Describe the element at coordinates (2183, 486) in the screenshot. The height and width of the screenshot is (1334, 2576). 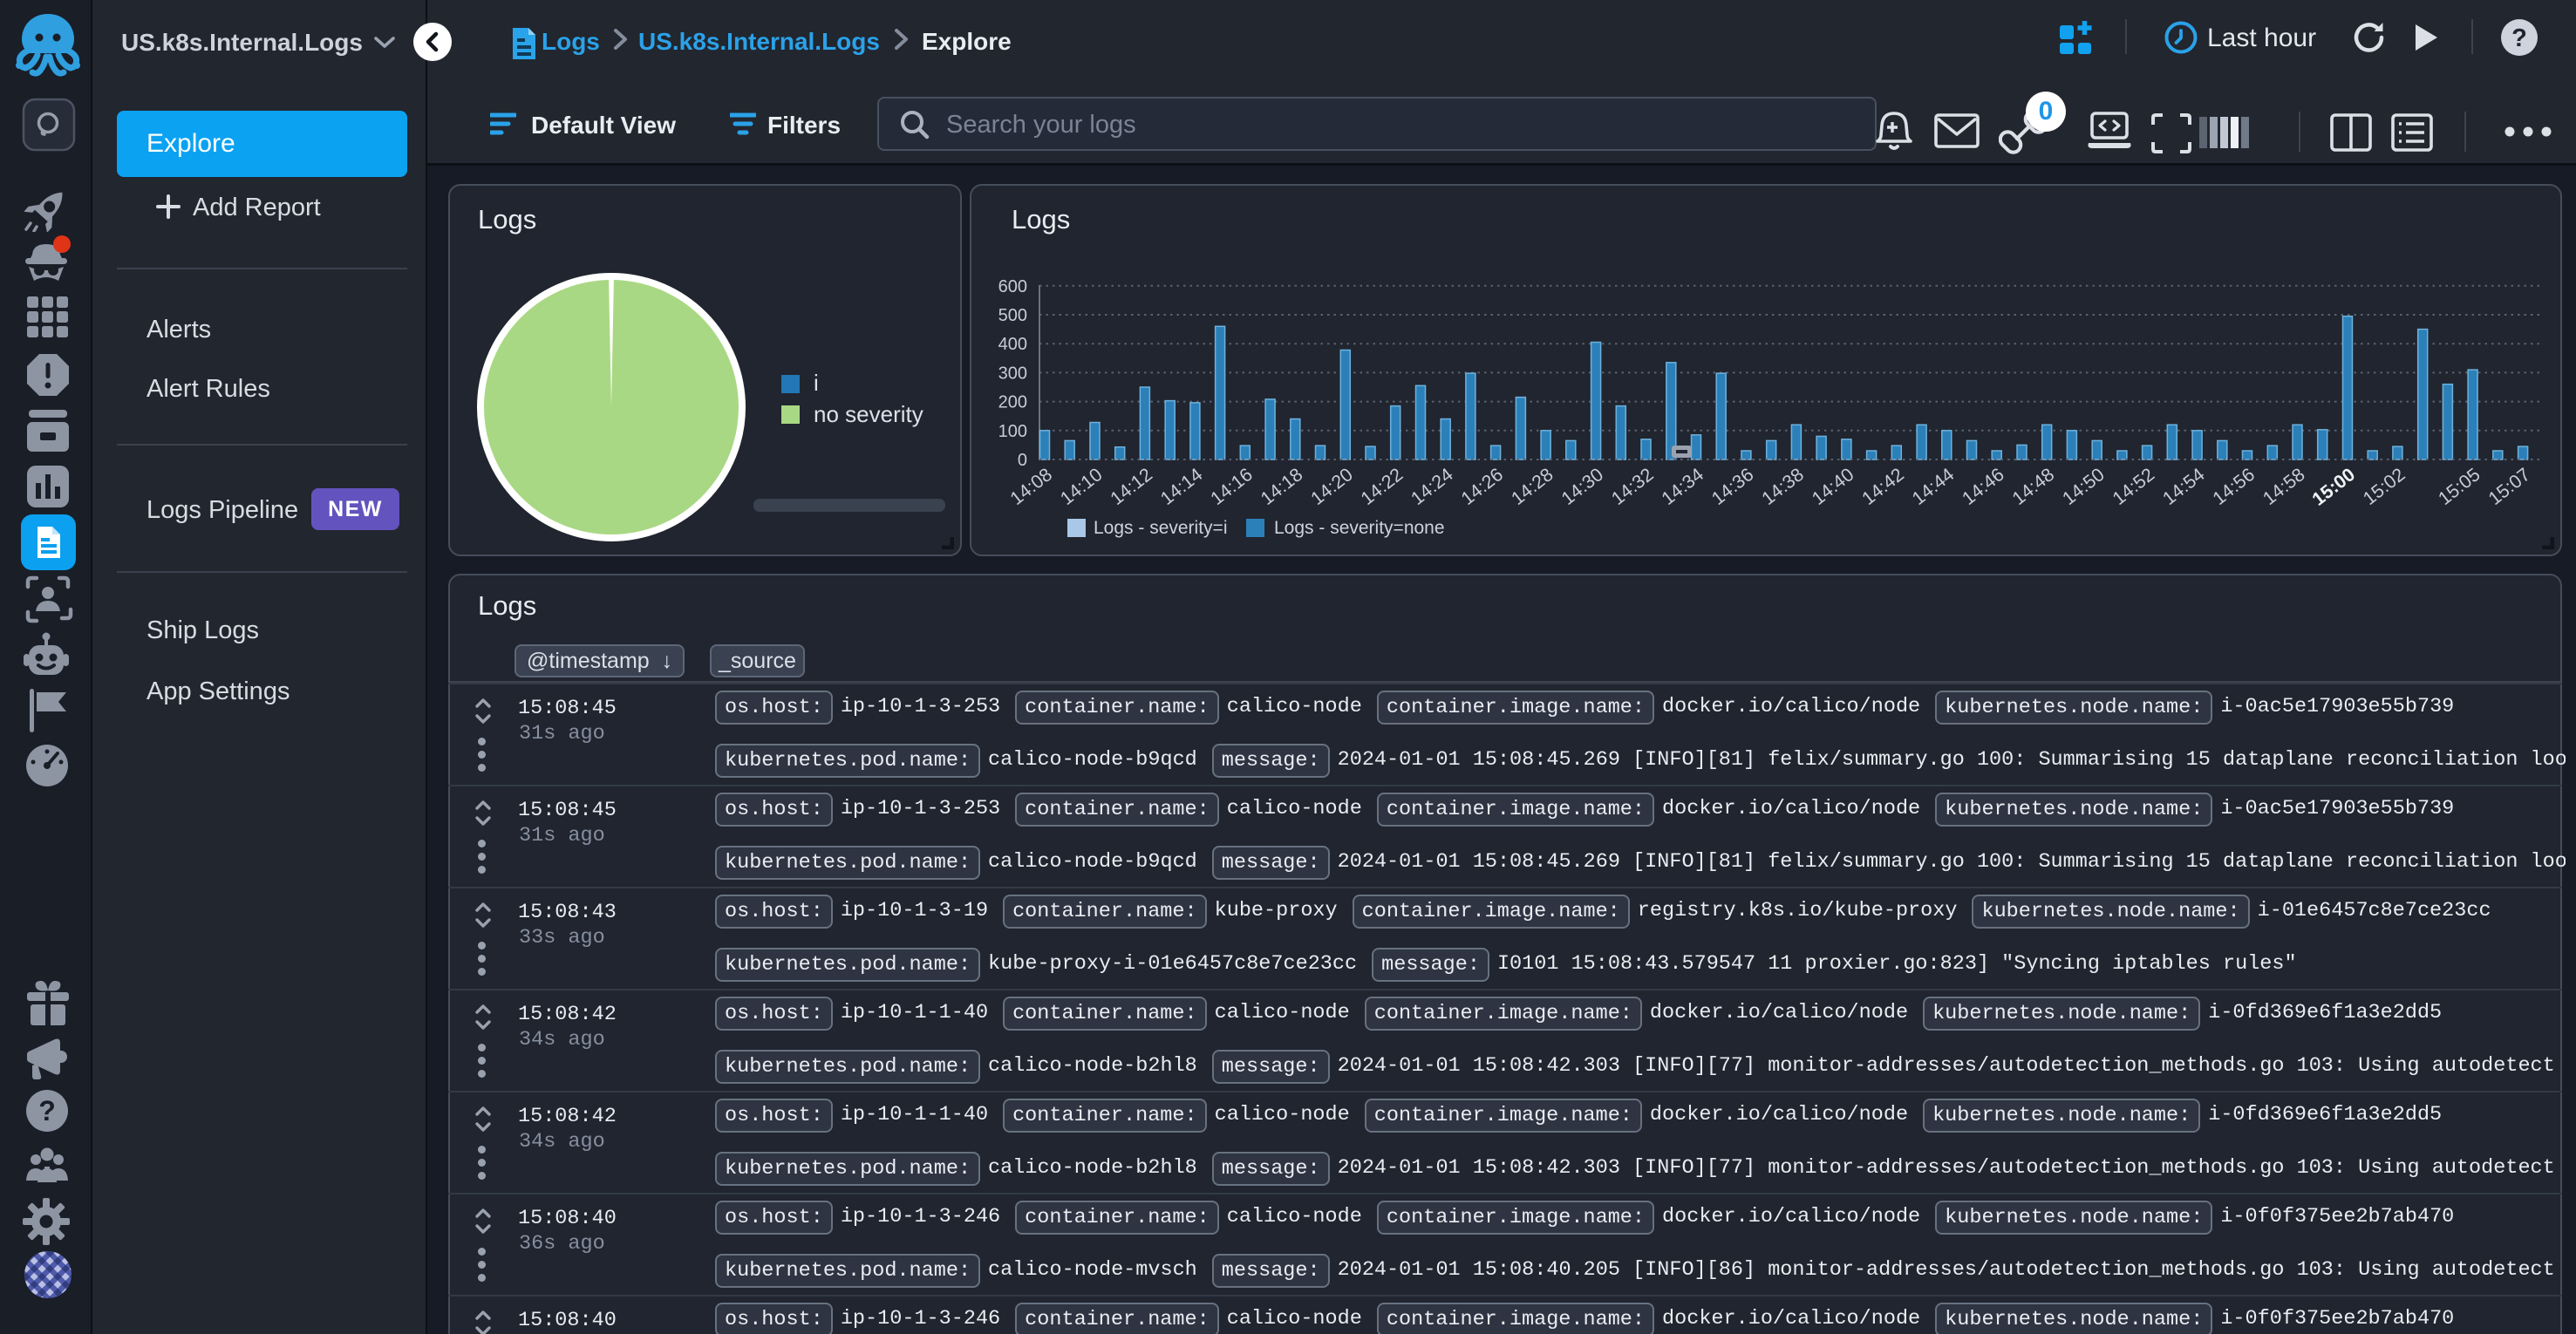
I see `svg-text: 14:54` at that location.